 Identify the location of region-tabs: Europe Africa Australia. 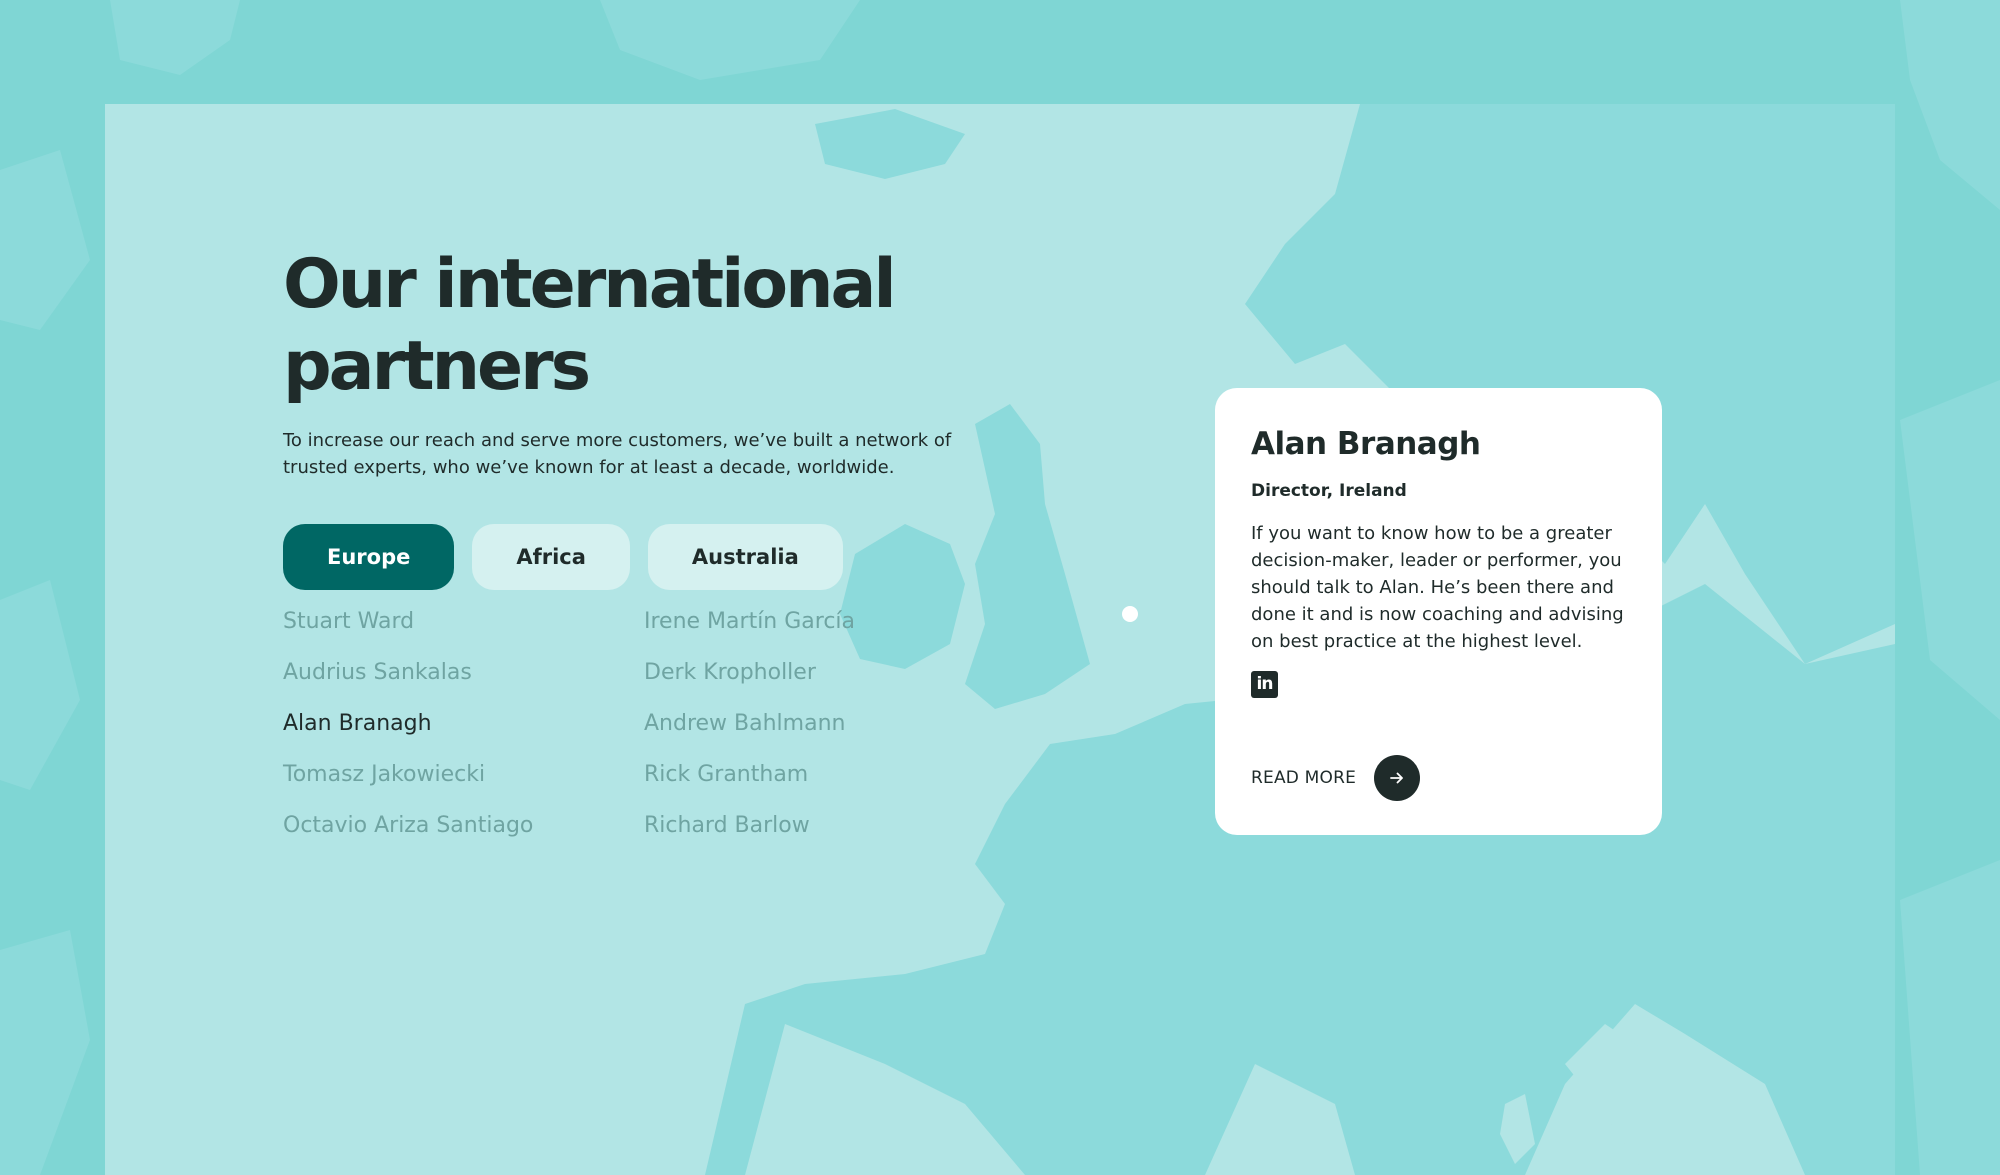
(563, 557).